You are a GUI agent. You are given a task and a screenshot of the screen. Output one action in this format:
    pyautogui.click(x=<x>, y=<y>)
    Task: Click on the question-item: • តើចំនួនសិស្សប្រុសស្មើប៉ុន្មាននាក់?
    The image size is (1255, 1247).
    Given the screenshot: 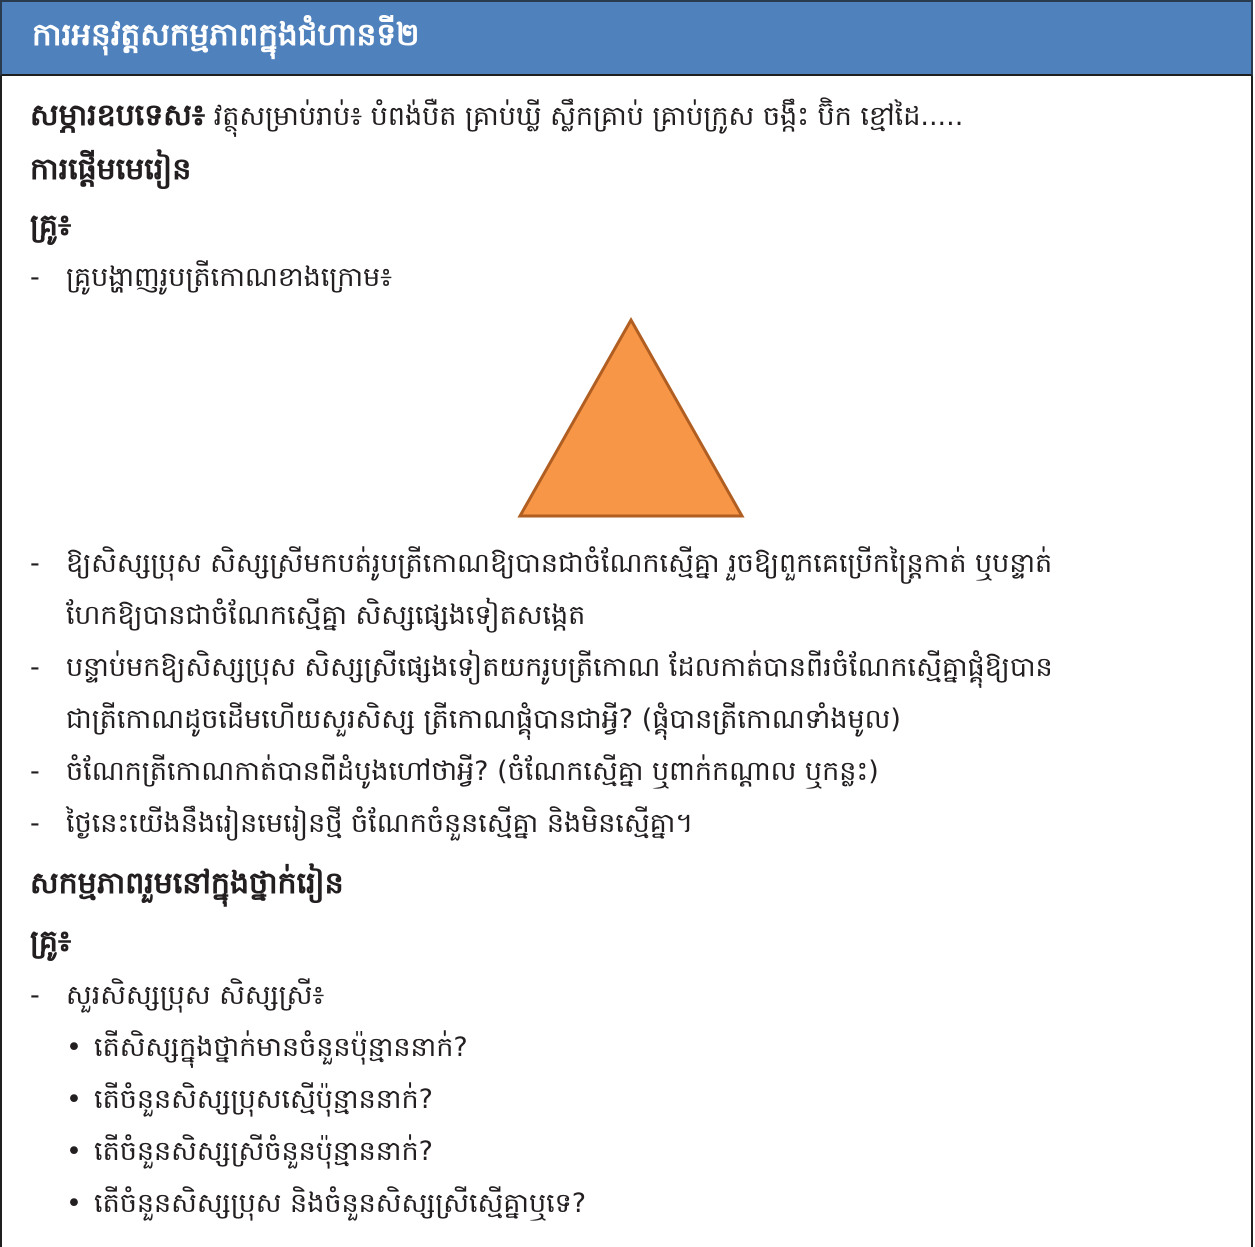 What is the action you would take?
    pyautogui.click(x=231, y=1100)
    